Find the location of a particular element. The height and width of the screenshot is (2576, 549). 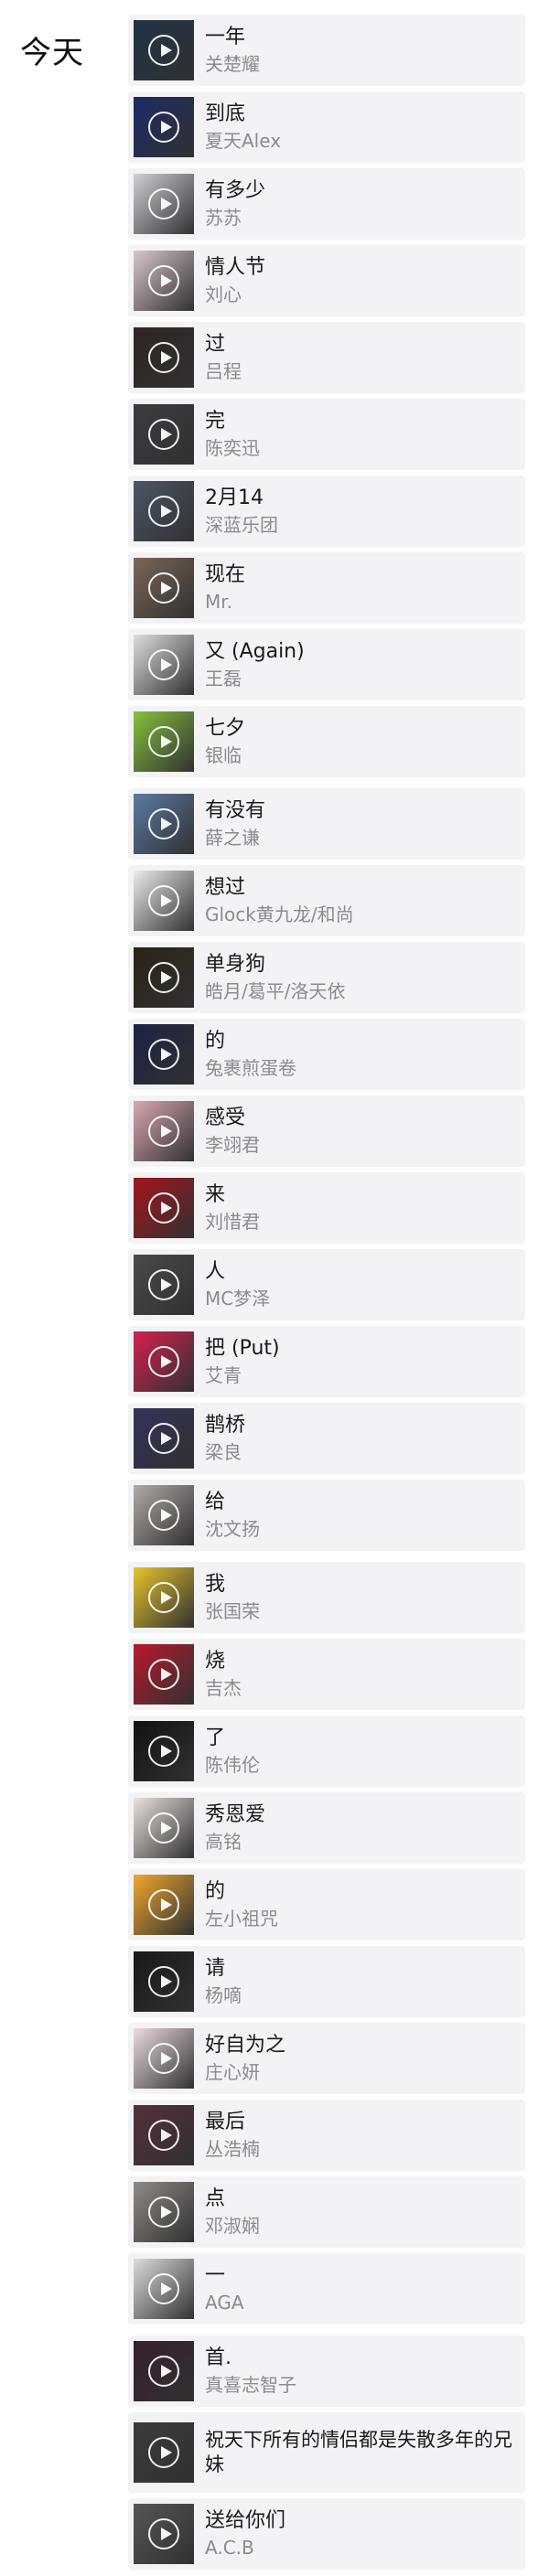

song-item: 又 (Again) 王磊 is located at coordinates (326, 664).